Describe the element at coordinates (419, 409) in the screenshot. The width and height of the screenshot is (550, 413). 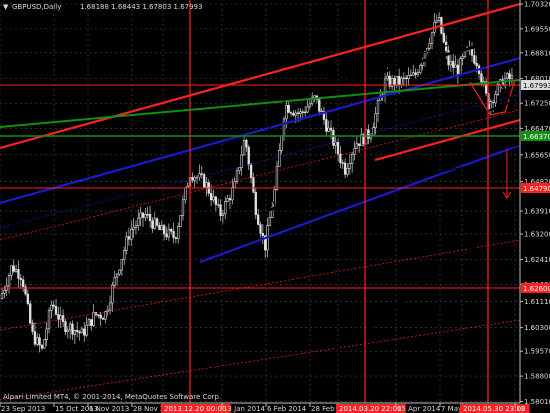
I see `x-tick-label-9: 15 Apr 2014` at that location.